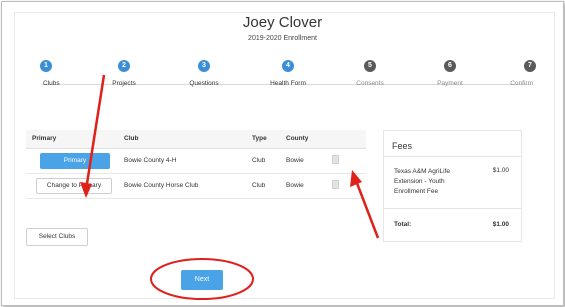  I want to click on primary-cell: Primary, so click(72, 161).